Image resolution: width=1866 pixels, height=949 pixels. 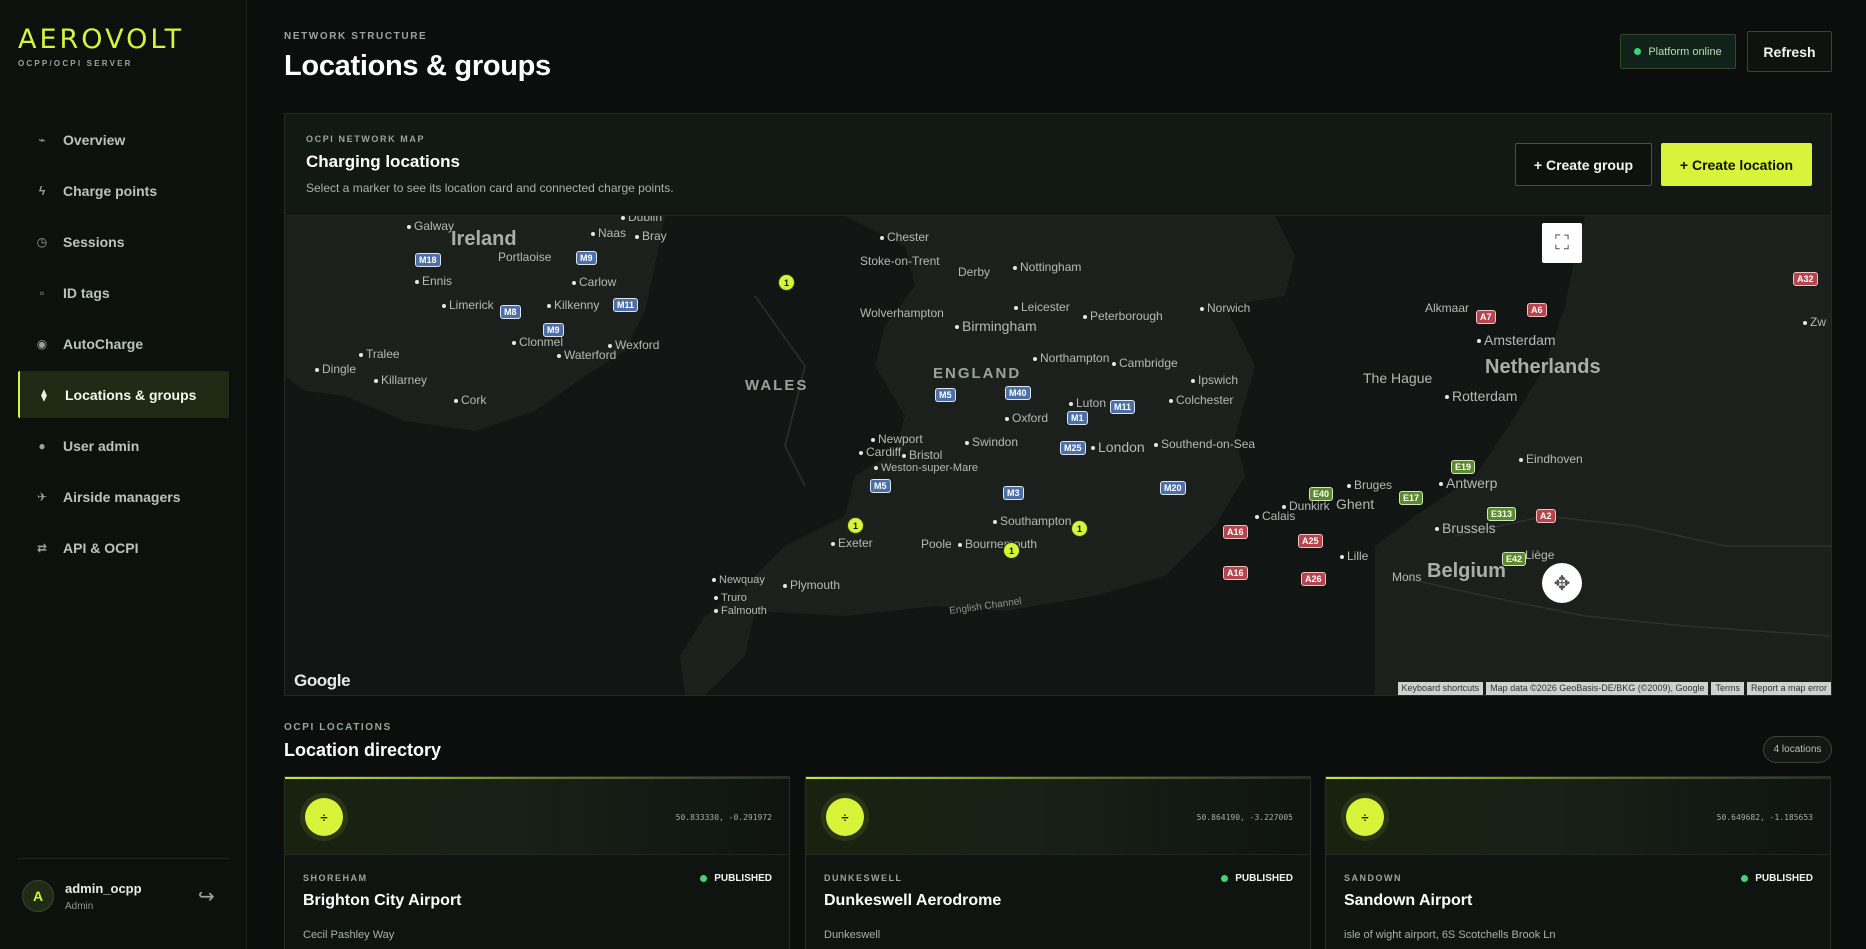 I want to click on create-group-button: + Create group, so click(x=1583, y=164).